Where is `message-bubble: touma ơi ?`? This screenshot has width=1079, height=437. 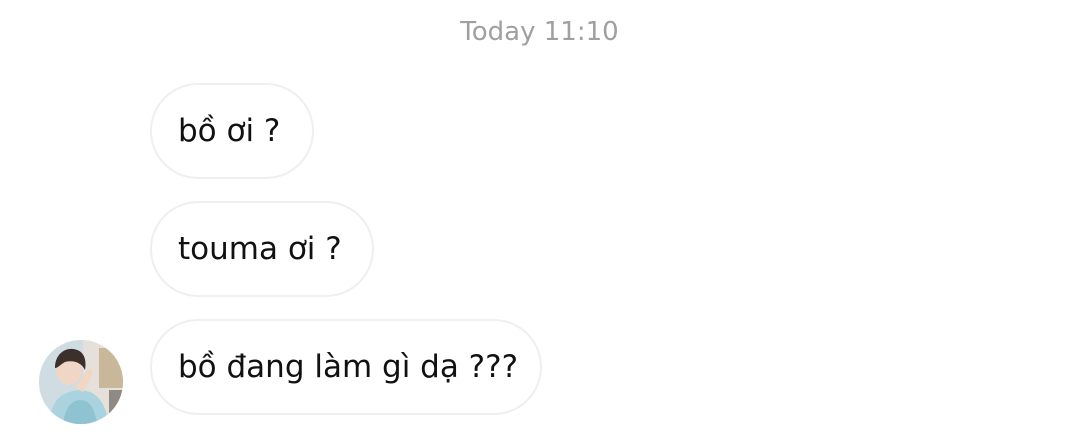 message-bubble: touma ơi ? is located at coordinates (262, 249).